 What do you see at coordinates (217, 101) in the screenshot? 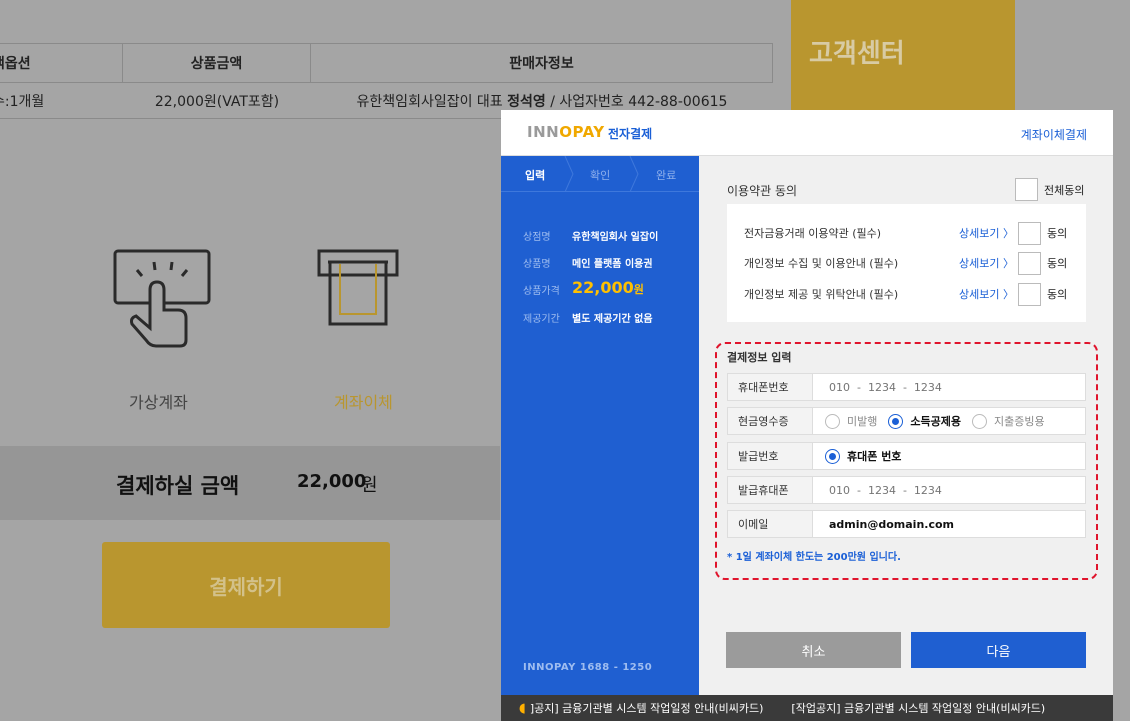
I see `cell-price: 22,000원(VAT포함)` at bounding box center [217, 101].